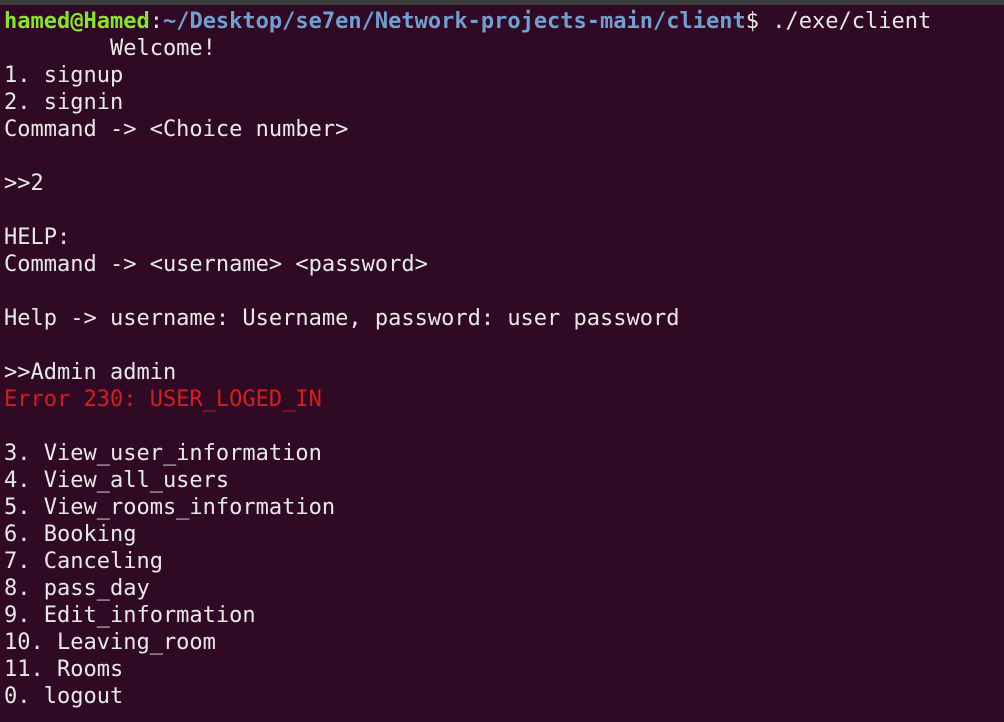 The height and width of the screenshot is (722, 1004). What do you see at coordinates (64, 669) in the screenshot?
I see `menu-item-rooms: 11. Rooms` at bounding box center [64, 669].